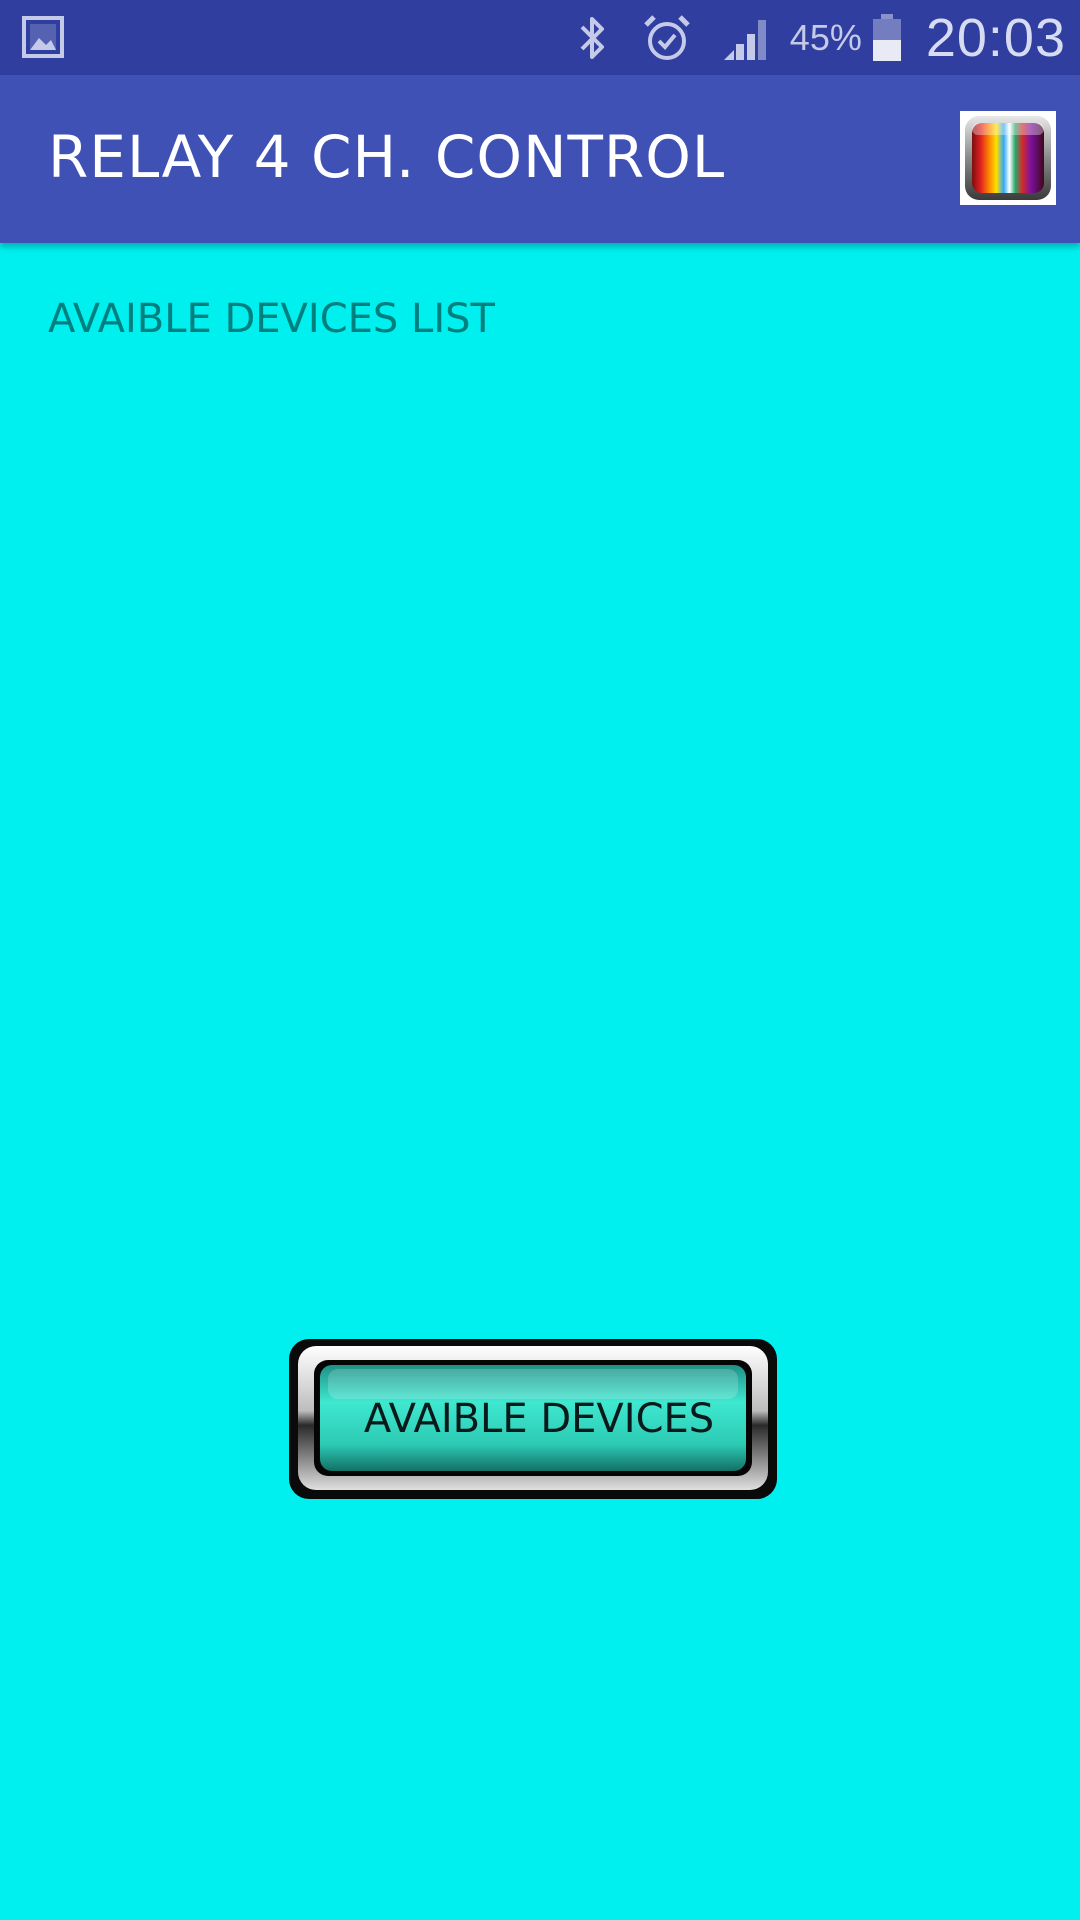  I want to click on devices-list-title: AVAIBLE DEVICES LIST, so click(271, 319).